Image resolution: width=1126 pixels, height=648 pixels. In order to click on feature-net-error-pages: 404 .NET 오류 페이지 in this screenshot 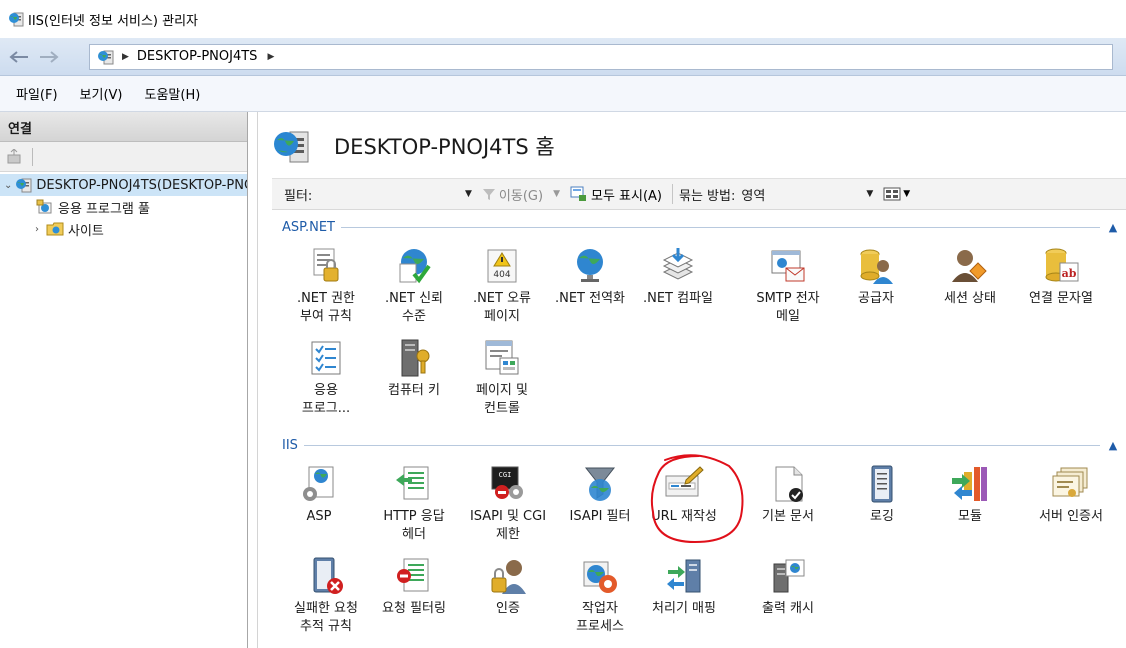, I will do `click(502, 286)`.